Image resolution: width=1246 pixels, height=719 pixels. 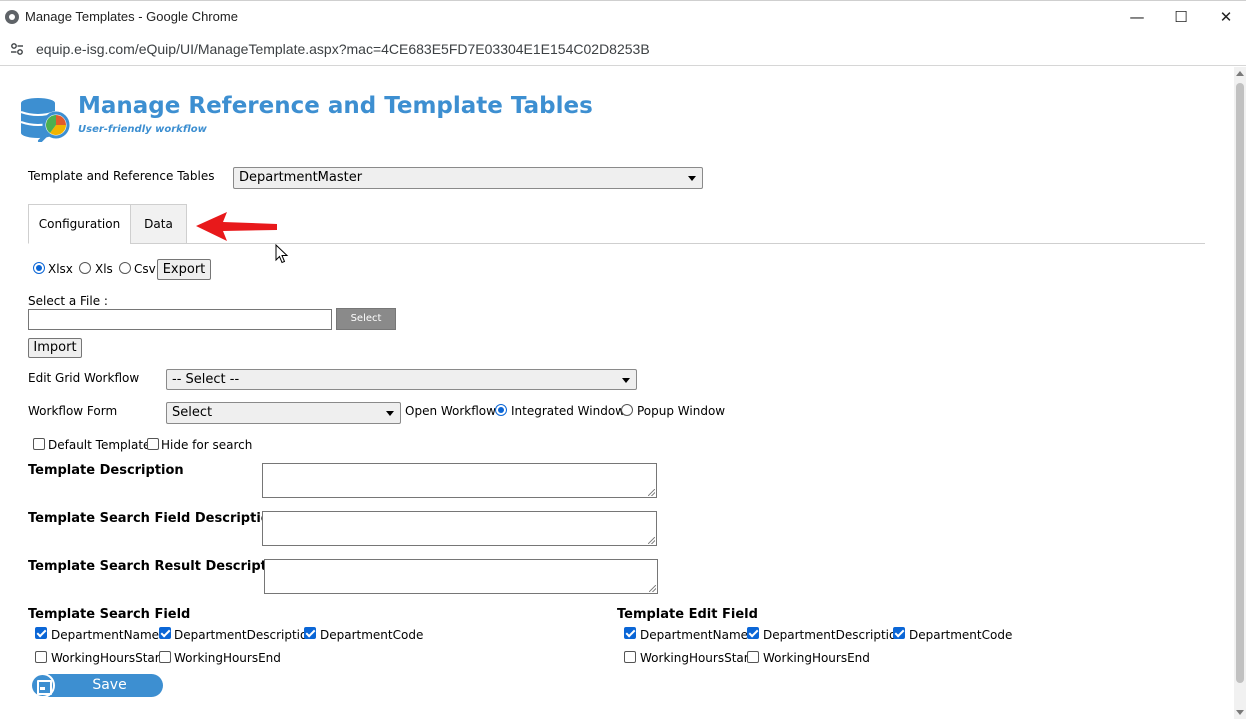 What do you see at coordinates (697, 658) in the screenshot?
I see `edit-field-label: WorkingHoursStart` at bounding box center [697, 658].